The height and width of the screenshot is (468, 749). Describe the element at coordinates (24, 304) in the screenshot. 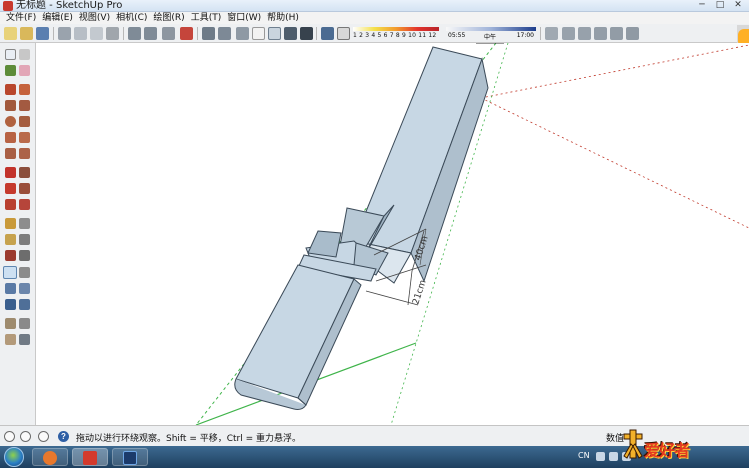

I see `previous-view-icon` at that location.